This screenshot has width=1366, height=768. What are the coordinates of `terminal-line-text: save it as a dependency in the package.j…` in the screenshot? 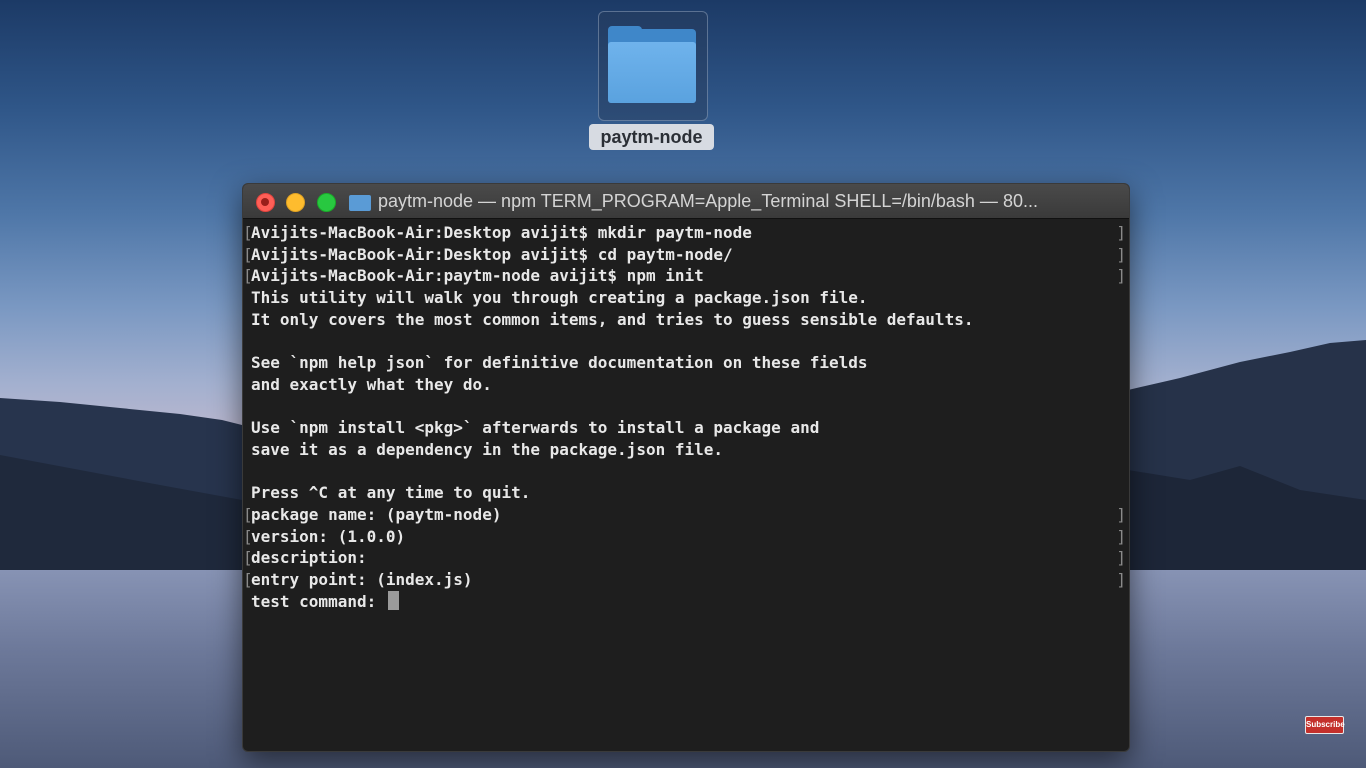 It's located at (487, 449).